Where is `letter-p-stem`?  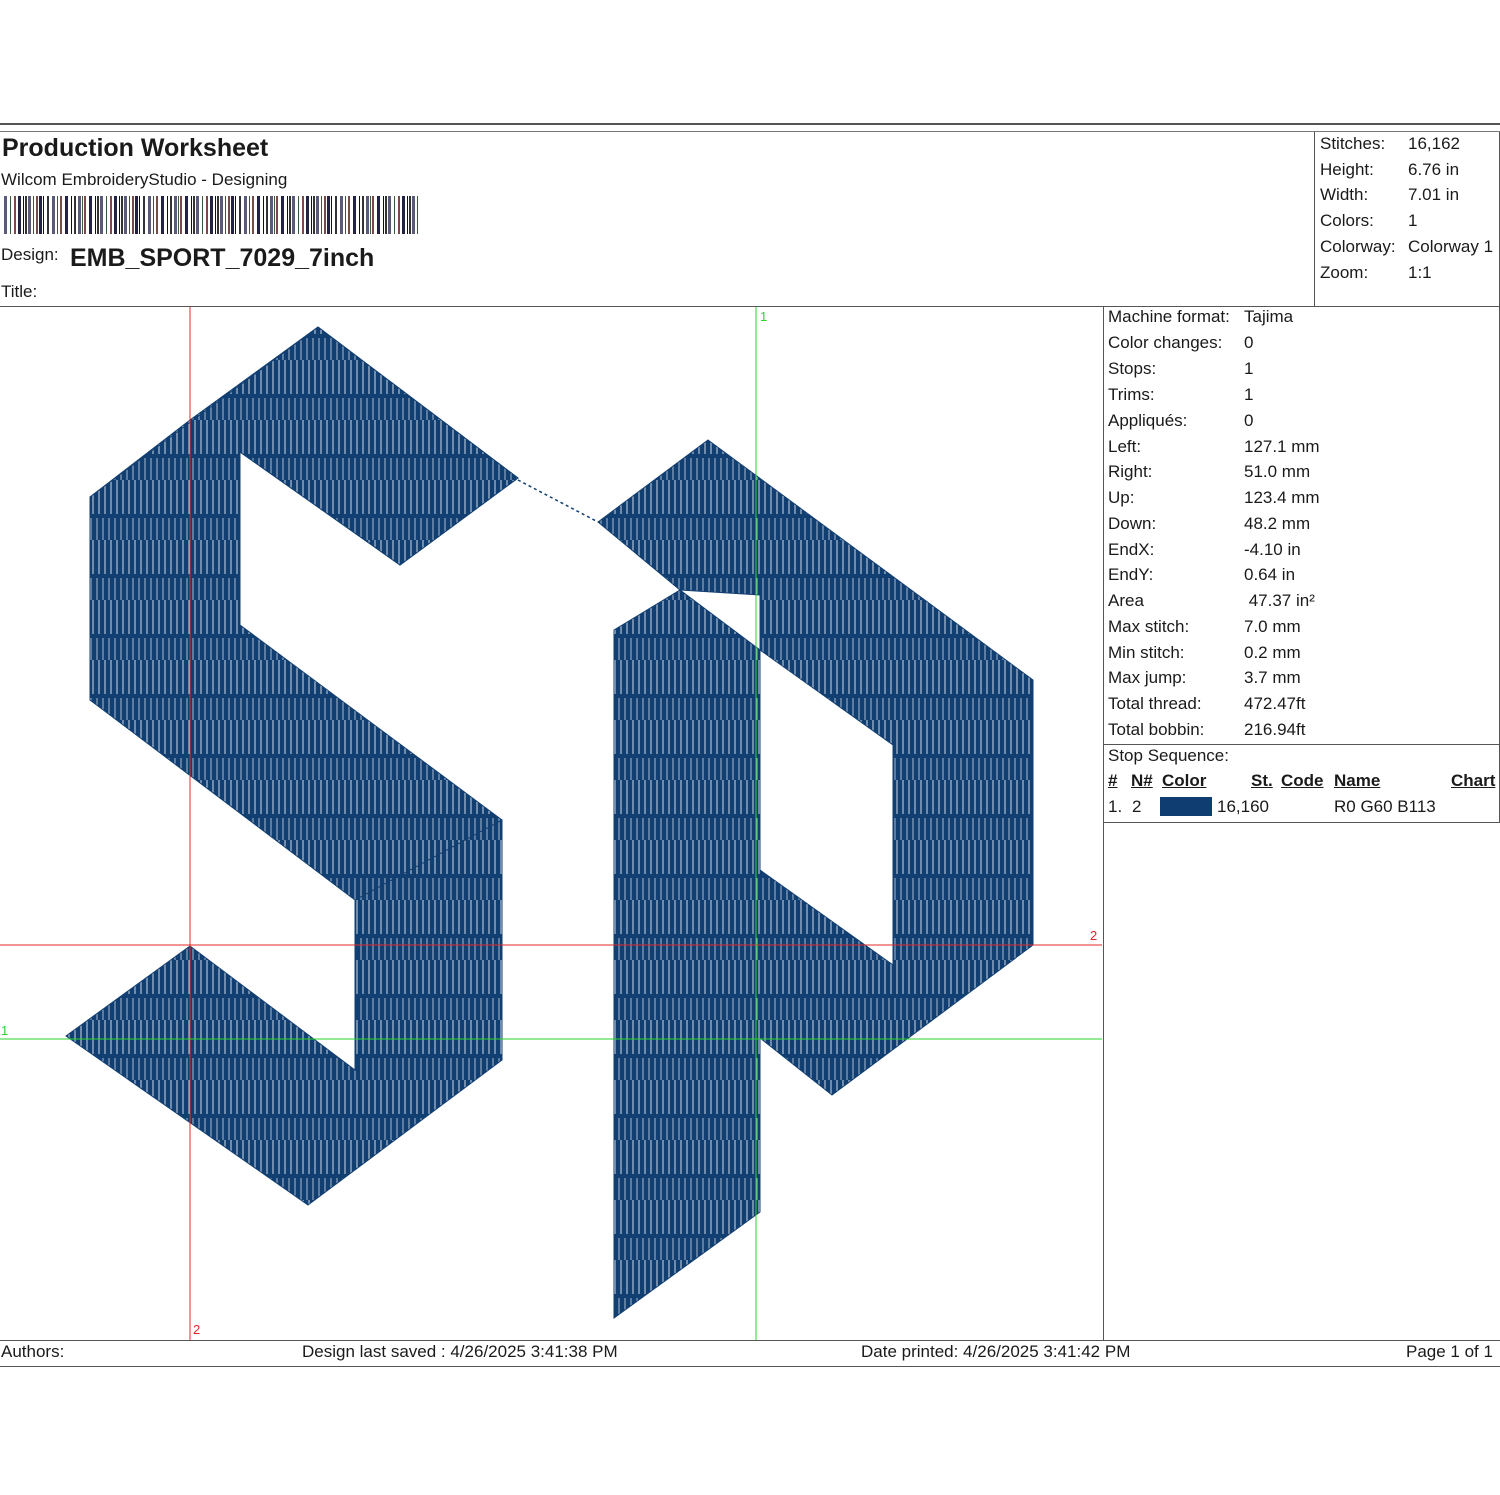 letter-p-stem is located at coordinates (687, 954).